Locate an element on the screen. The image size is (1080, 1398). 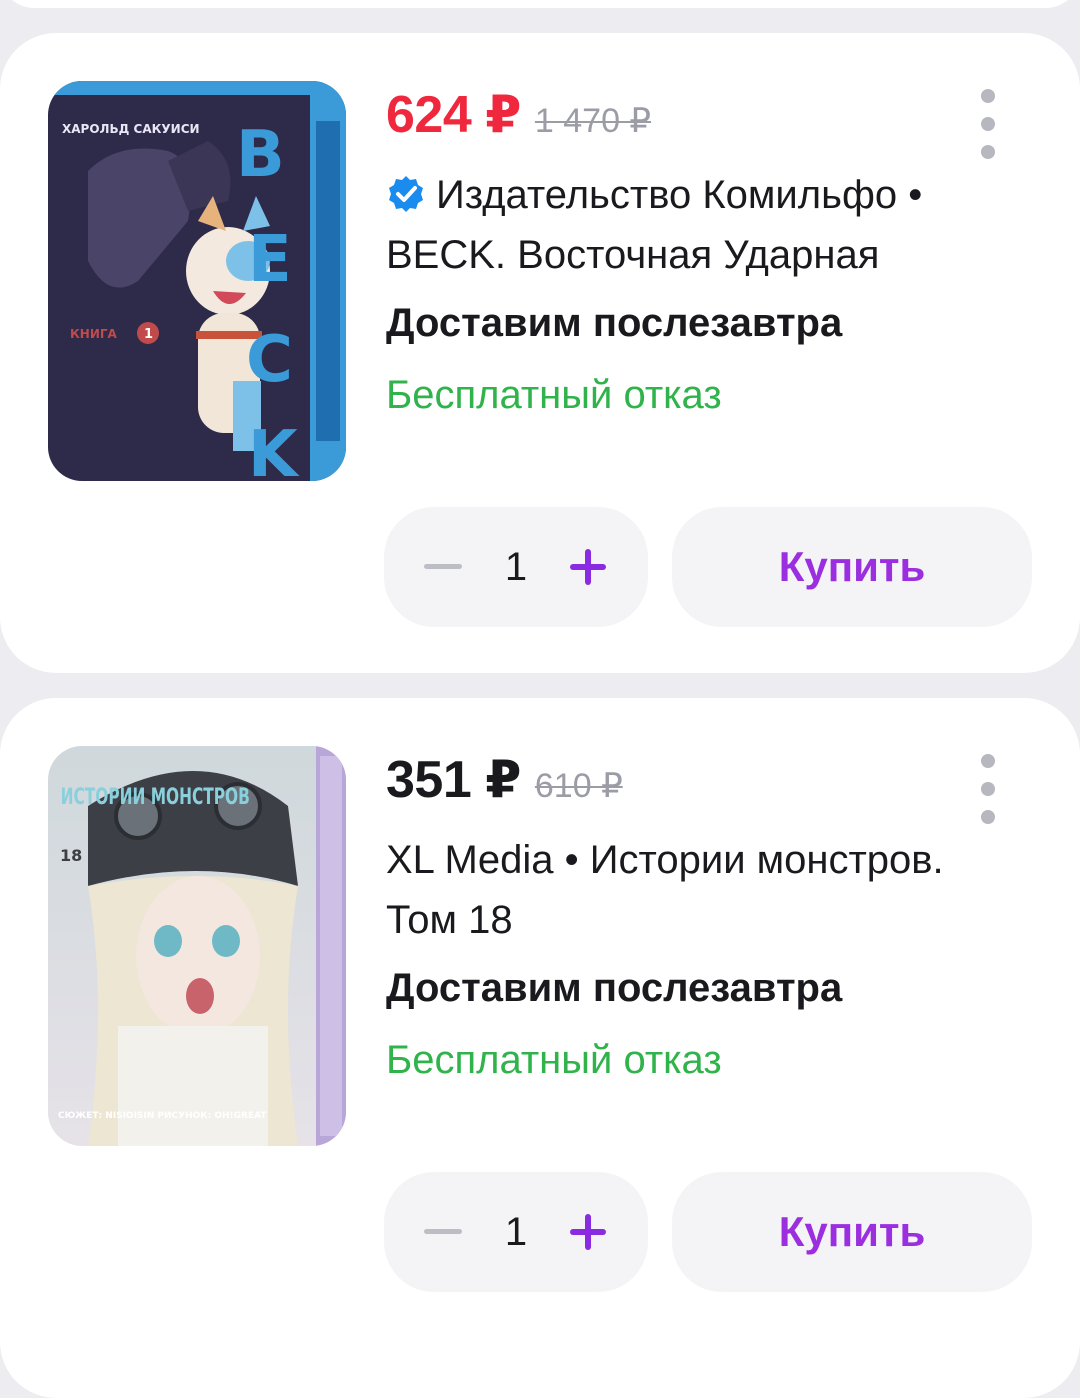
old-price: 610 ₽ is located at coordinates (578, 786).